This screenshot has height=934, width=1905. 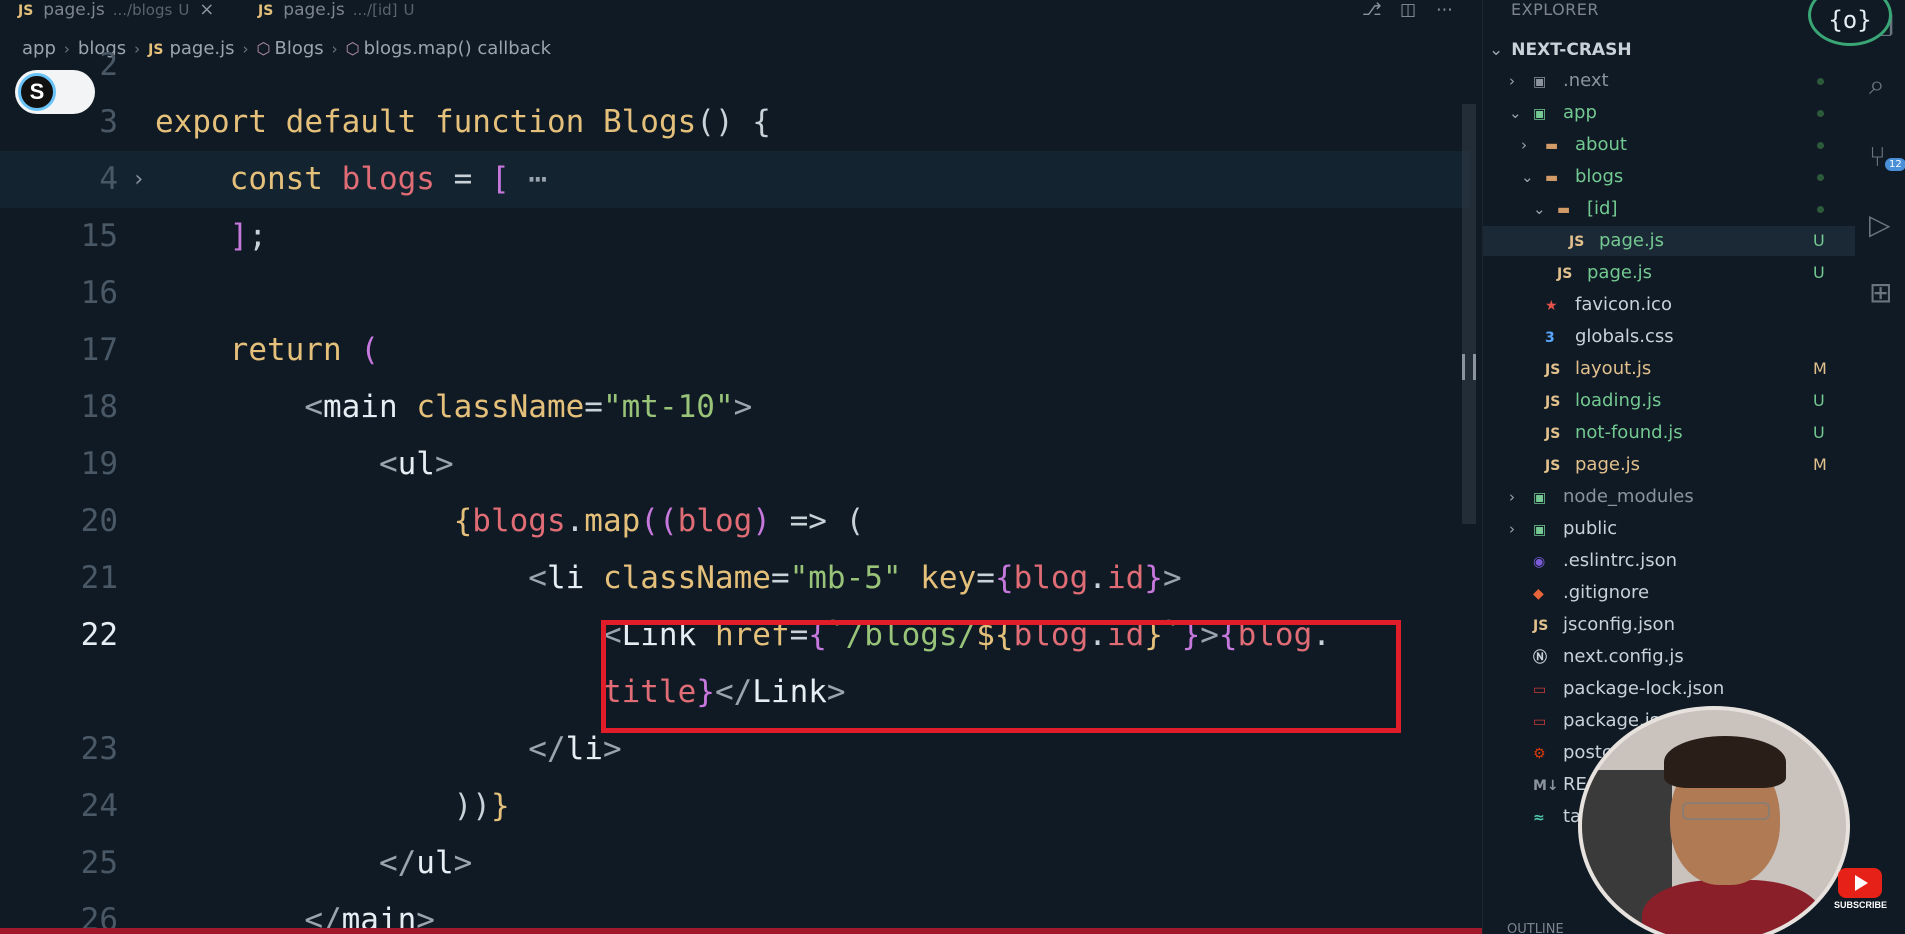 What do you see at coordinates (99, 236) in the screenshot?
I see `line-number: 15` at bounding box center [99, 236].